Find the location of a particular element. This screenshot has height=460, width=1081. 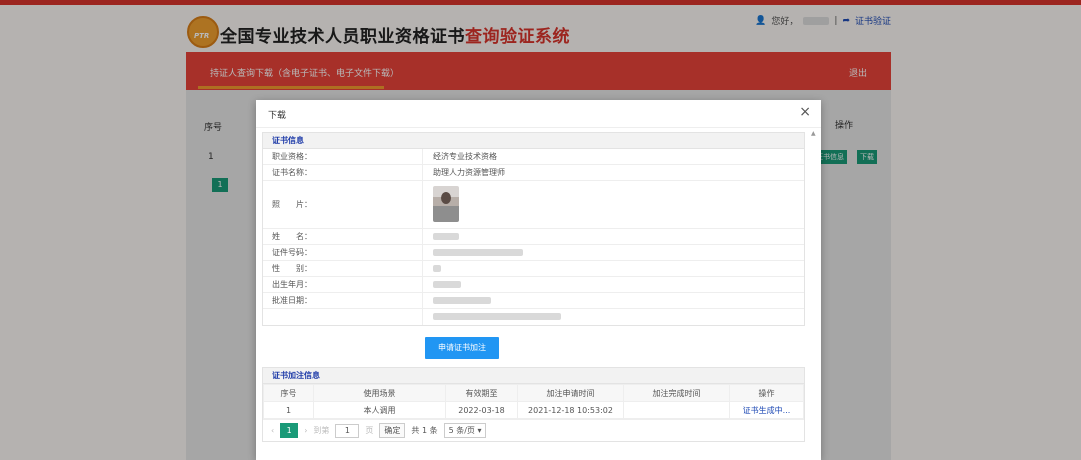

info-row-photo: 照 片： is located at coordinates (533, 205).